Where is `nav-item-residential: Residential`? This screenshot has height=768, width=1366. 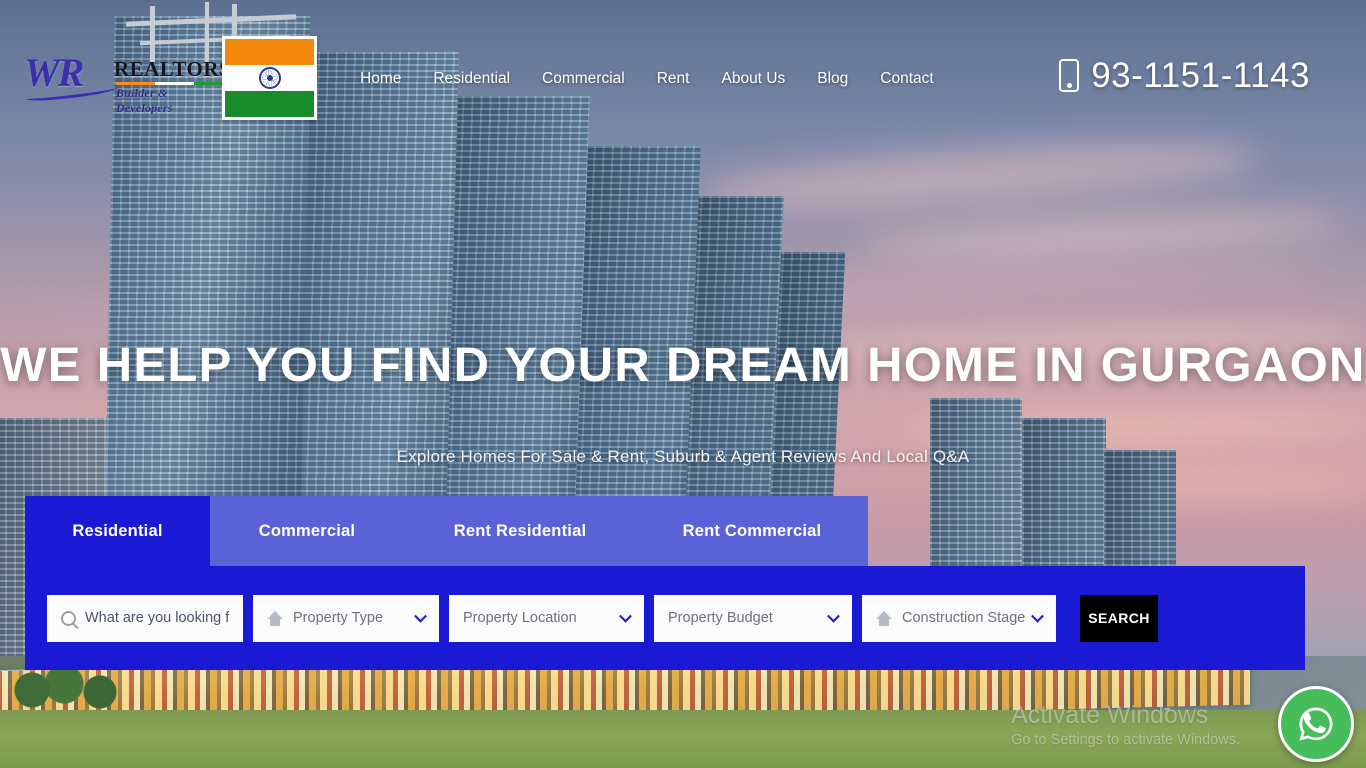 nav-item-residential: Residential is located at coordinates (471, 79).